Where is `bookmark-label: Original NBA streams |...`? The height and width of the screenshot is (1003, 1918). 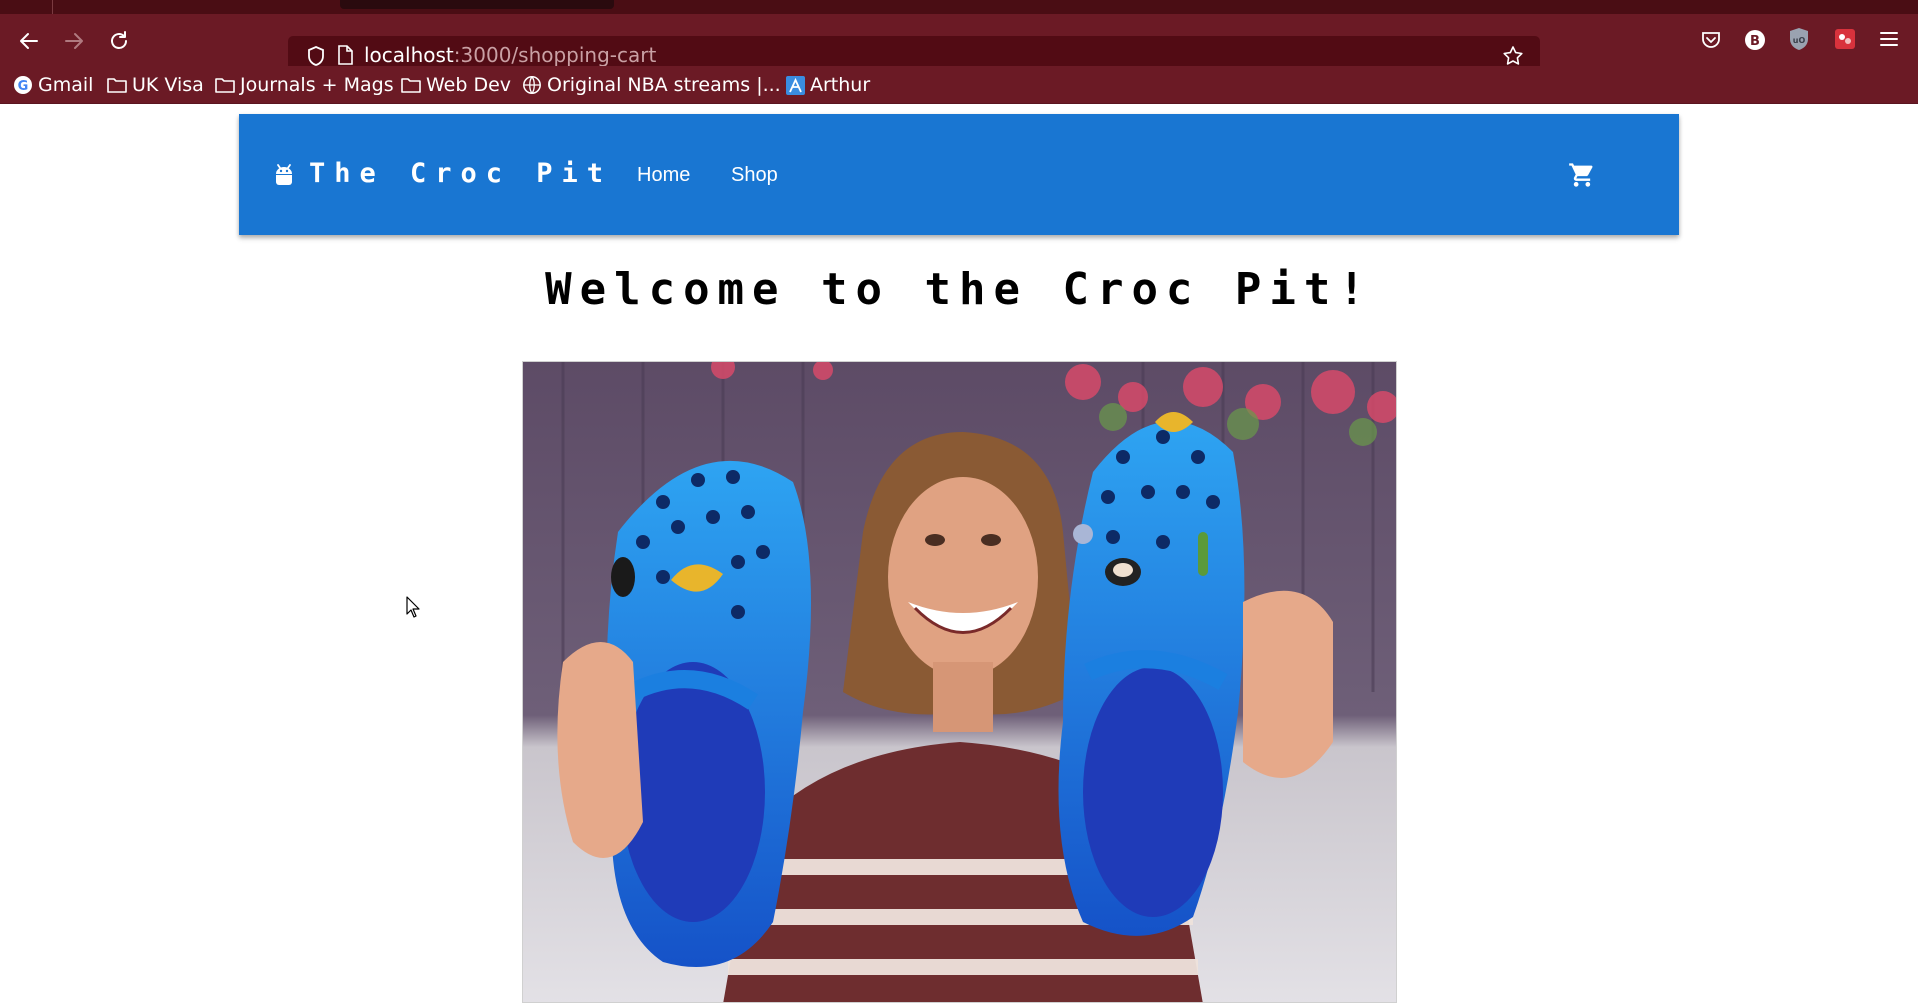
bookmark-label: Original NBA streams |... is located at coordinates (664, 85).